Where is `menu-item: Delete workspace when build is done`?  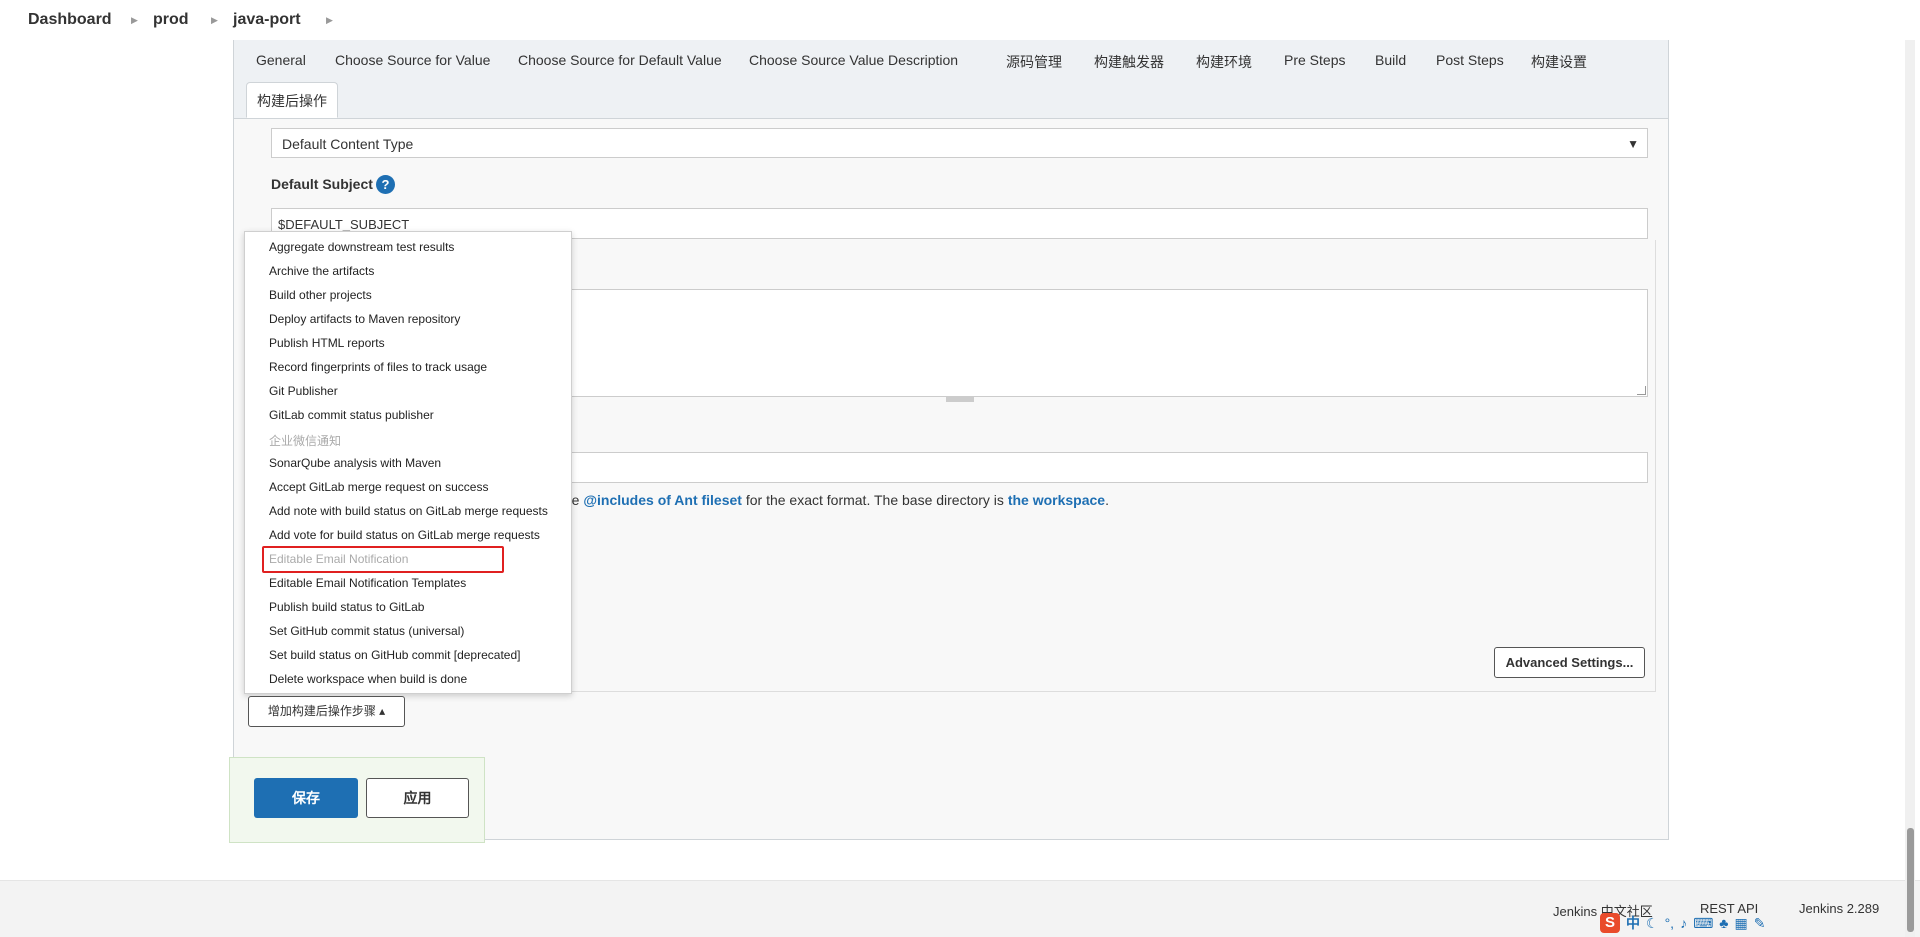 menu-item: Delete workspace when build is done is located at coordinates (368, 679).